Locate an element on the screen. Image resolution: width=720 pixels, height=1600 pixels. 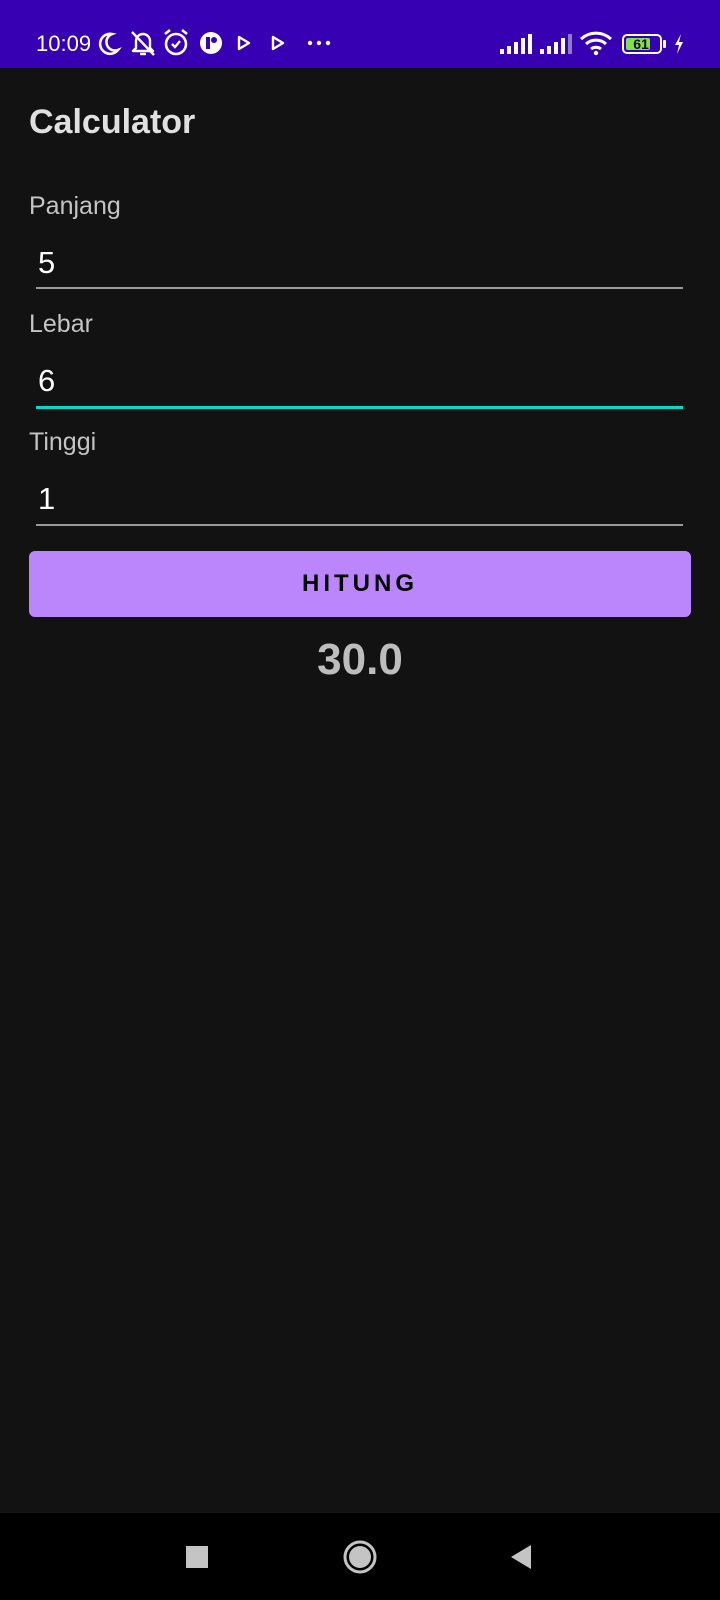
status-bar: 10:09 61 is located at coordinates (360, 34).